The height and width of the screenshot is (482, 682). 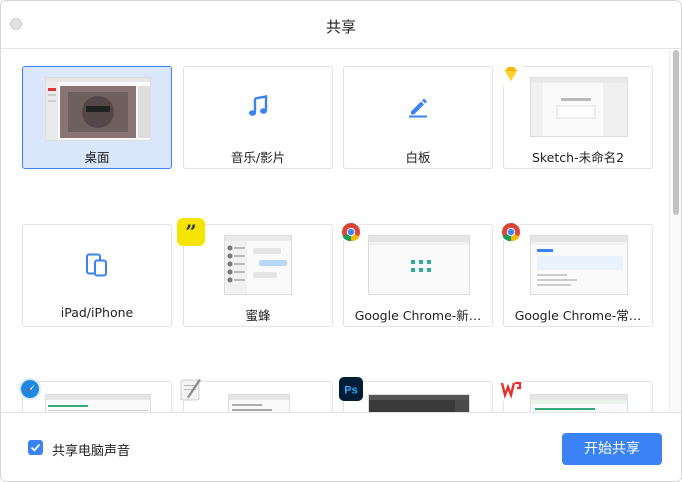 I want to click on window-title: 共享, so click(x=340, y=27).